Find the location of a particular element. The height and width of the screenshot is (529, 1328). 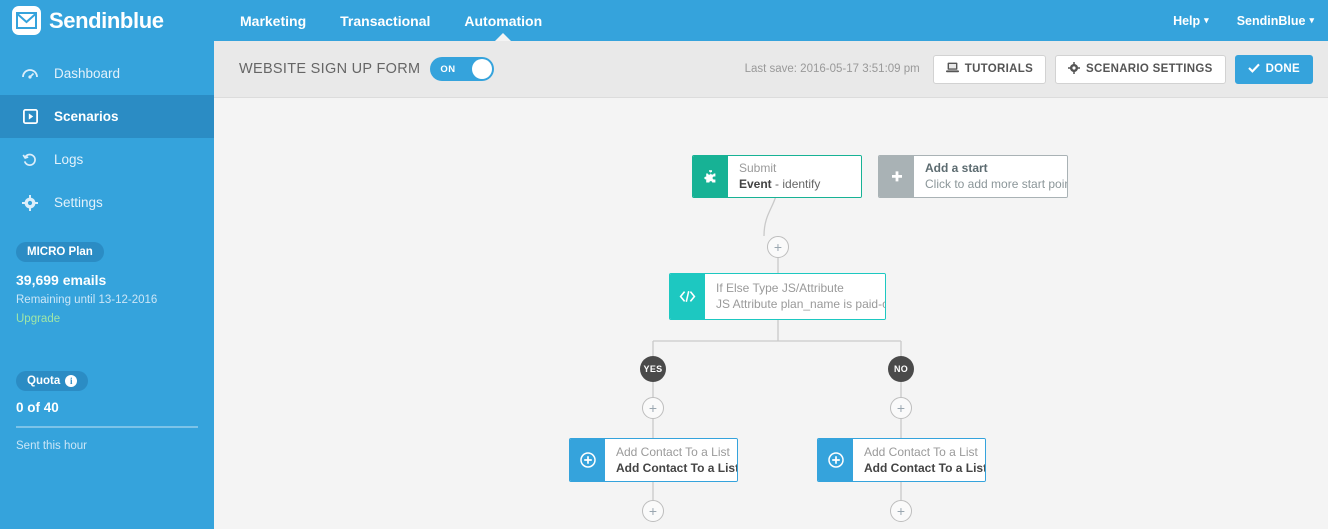

branch-badge-yes: YES is located at coordinates (653, 369).